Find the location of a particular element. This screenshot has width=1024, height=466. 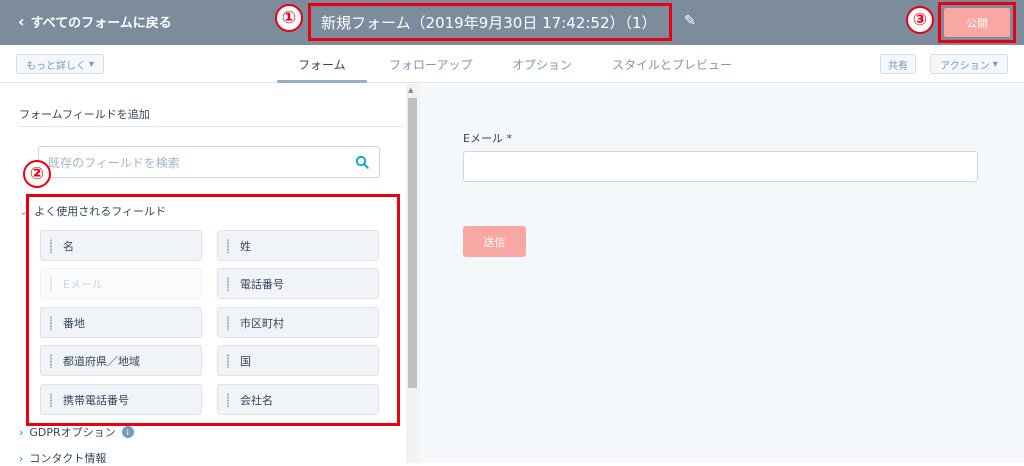

share-button: 共有 is located at coordinates (898, 64).